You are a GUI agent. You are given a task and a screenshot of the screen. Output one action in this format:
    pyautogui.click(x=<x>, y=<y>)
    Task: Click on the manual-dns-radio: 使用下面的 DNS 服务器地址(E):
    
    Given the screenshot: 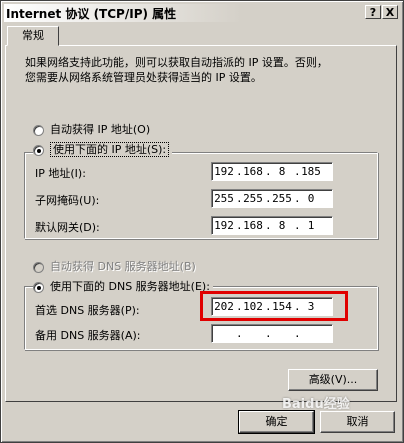 What is the action you would take?
    pyautogui.click(x=123, y=286)
    